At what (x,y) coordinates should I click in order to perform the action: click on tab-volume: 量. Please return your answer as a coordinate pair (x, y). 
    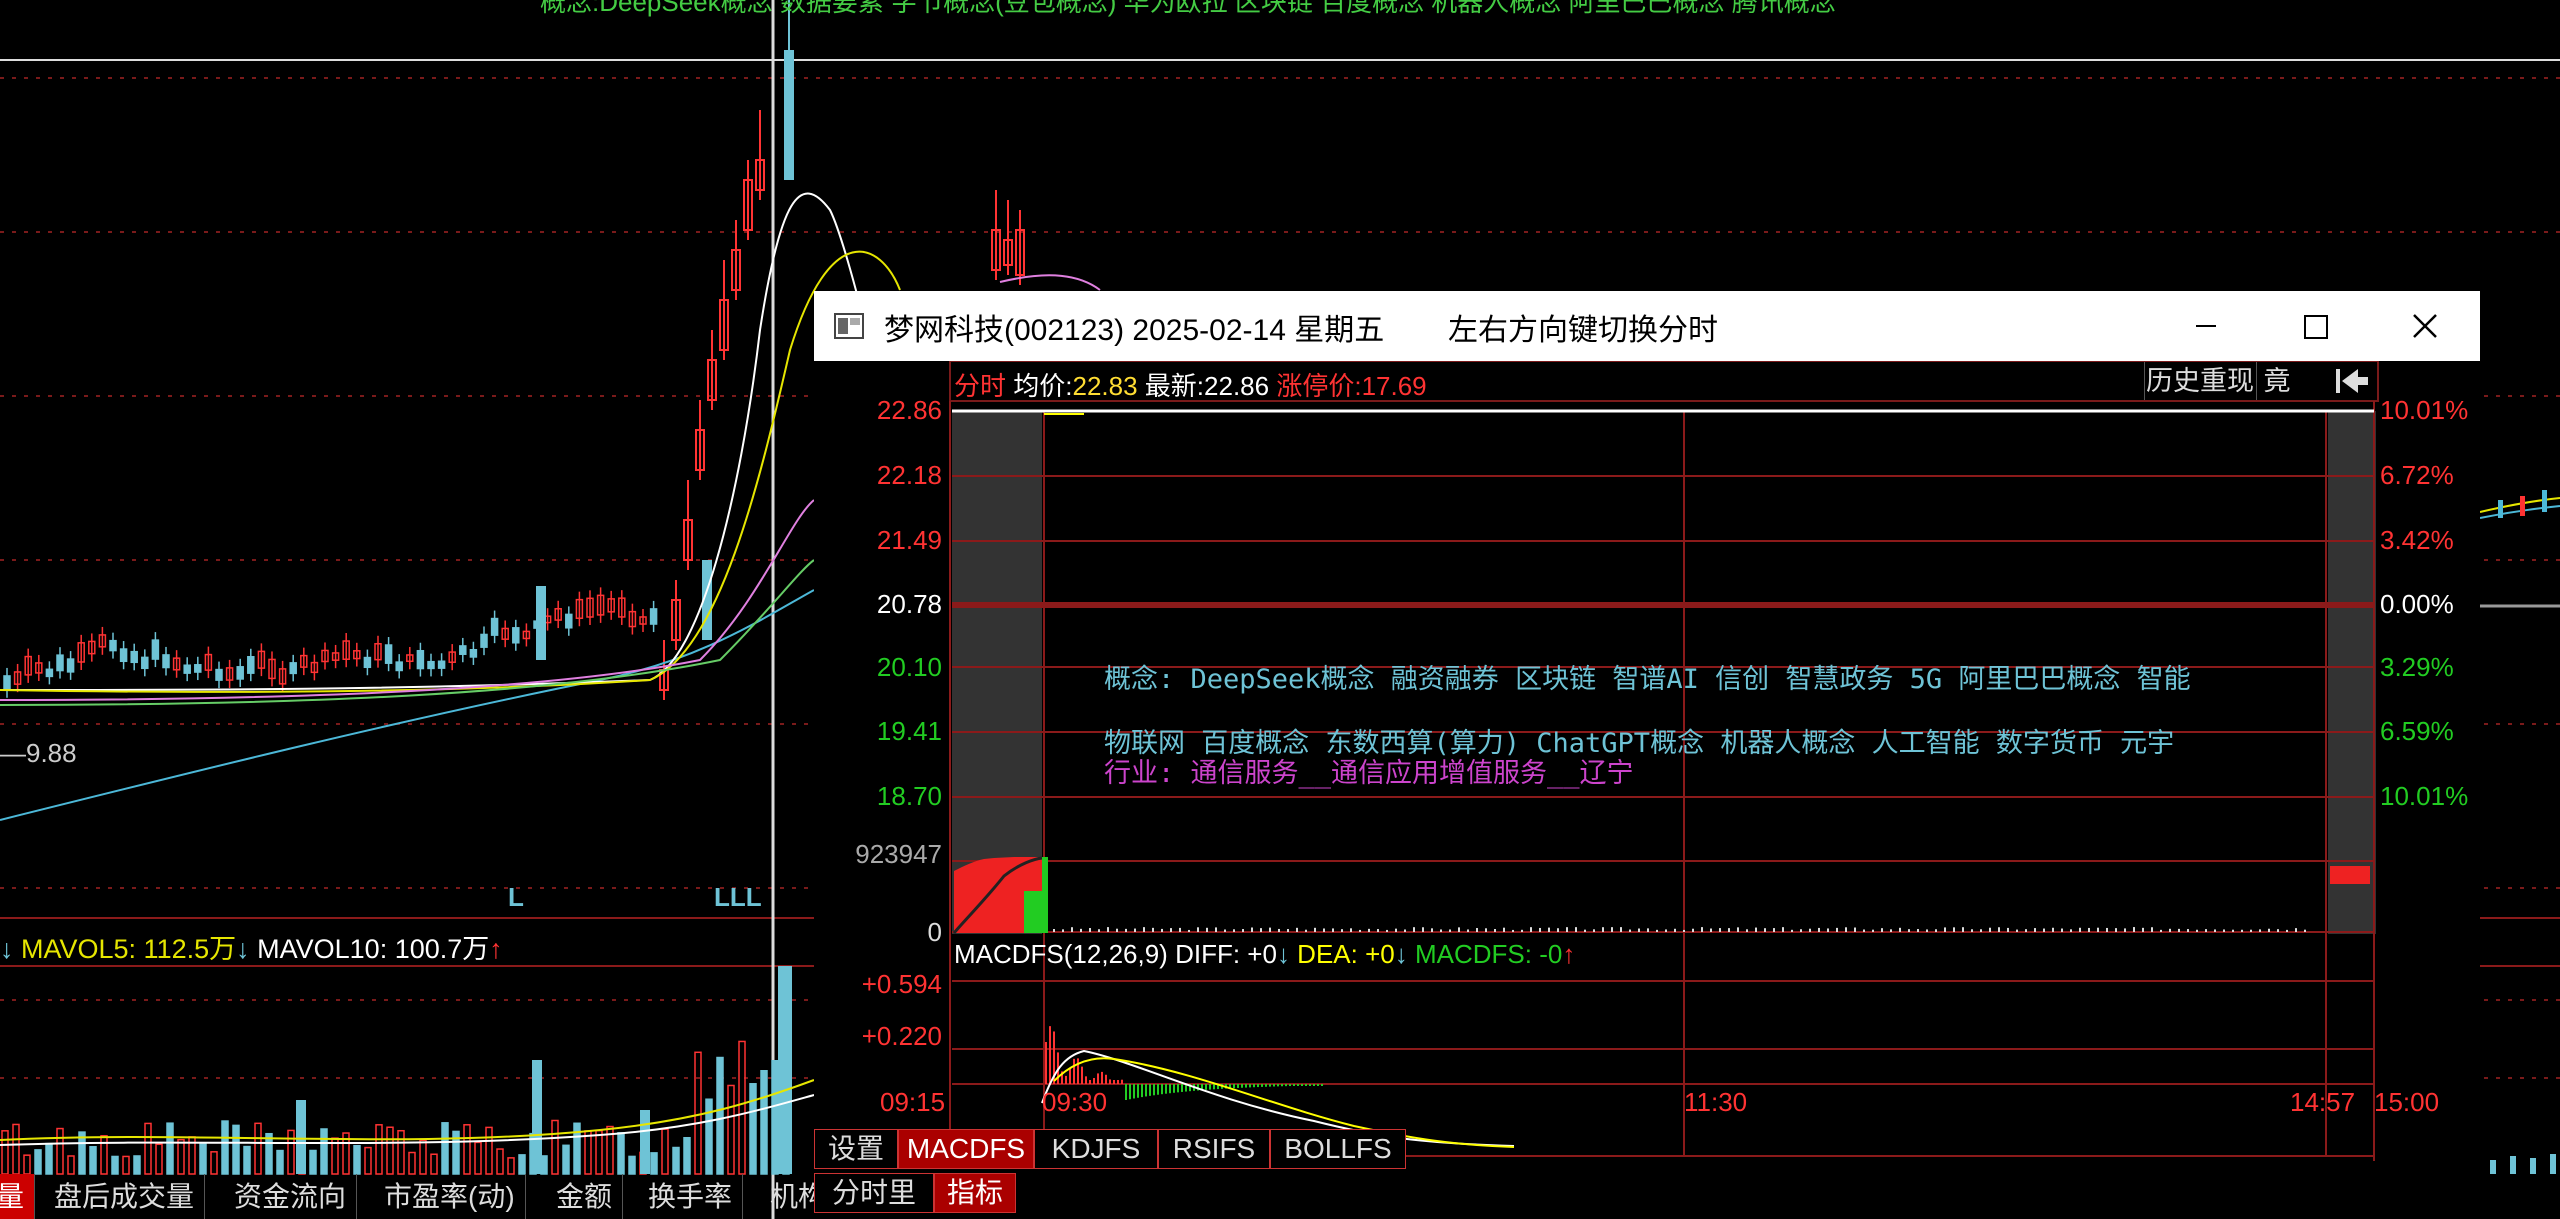
    Looking at the image, I should click on (18, 1196).